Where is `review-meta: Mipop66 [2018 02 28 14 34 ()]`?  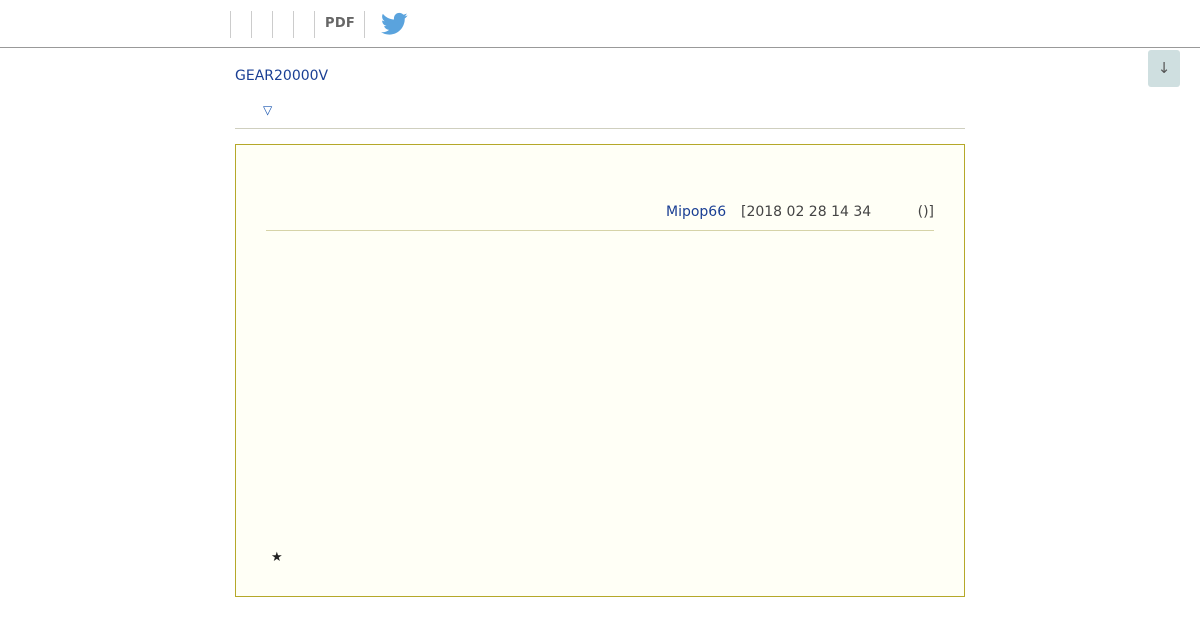
review-meta: Mipop66 [2018 02 28 14 34 ()] is located at coordinates (600, 217).